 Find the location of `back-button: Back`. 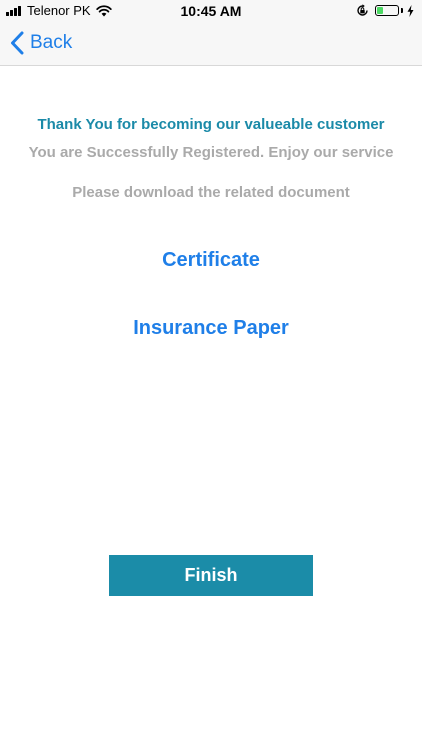

back-button: Back is located at coordinates (41, 43).